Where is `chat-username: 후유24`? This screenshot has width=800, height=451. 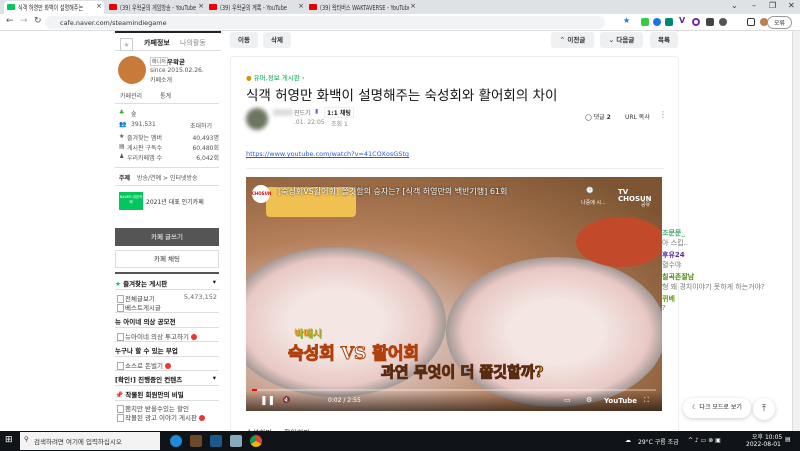 chat-username: 후유24 is located at coordinates (727, 255).